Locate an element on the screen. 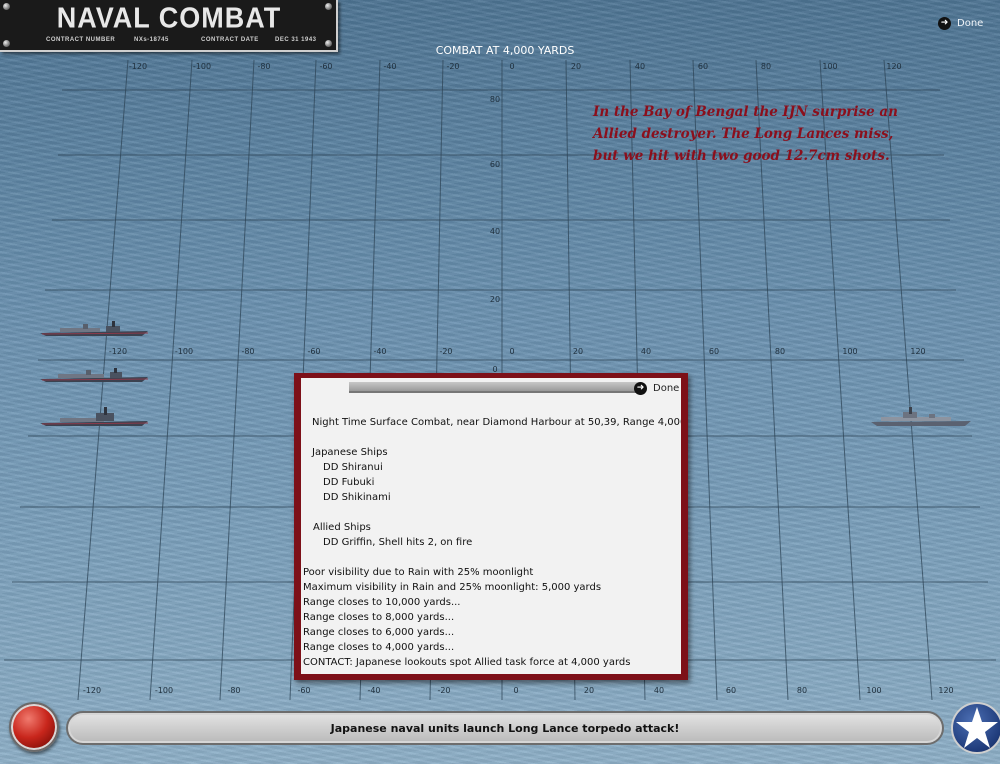 The height and width of the screenshot is (764, 1000). x-axis-bottom-labels: -120 -100 -80 -60 -40 -20 0 20 40 60 80 100 120 is located at coordinates (518, 690).